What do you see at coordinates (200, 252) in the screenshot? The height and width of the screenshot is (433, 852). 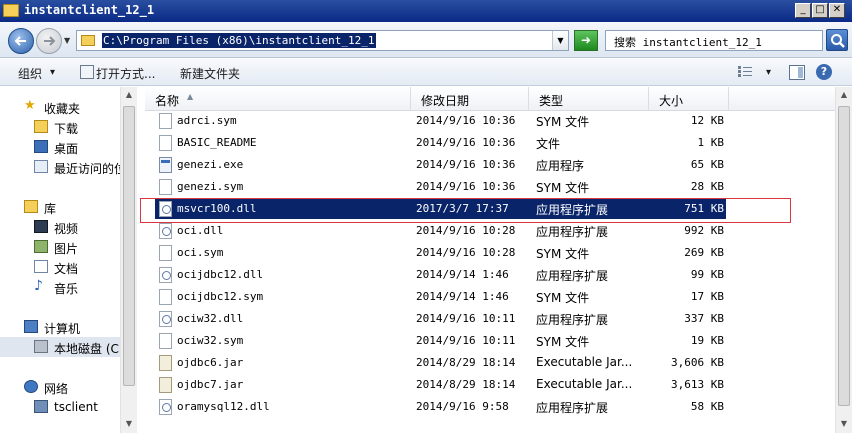 I see `file-name: oci.sym` at bounding box center [200, 252].